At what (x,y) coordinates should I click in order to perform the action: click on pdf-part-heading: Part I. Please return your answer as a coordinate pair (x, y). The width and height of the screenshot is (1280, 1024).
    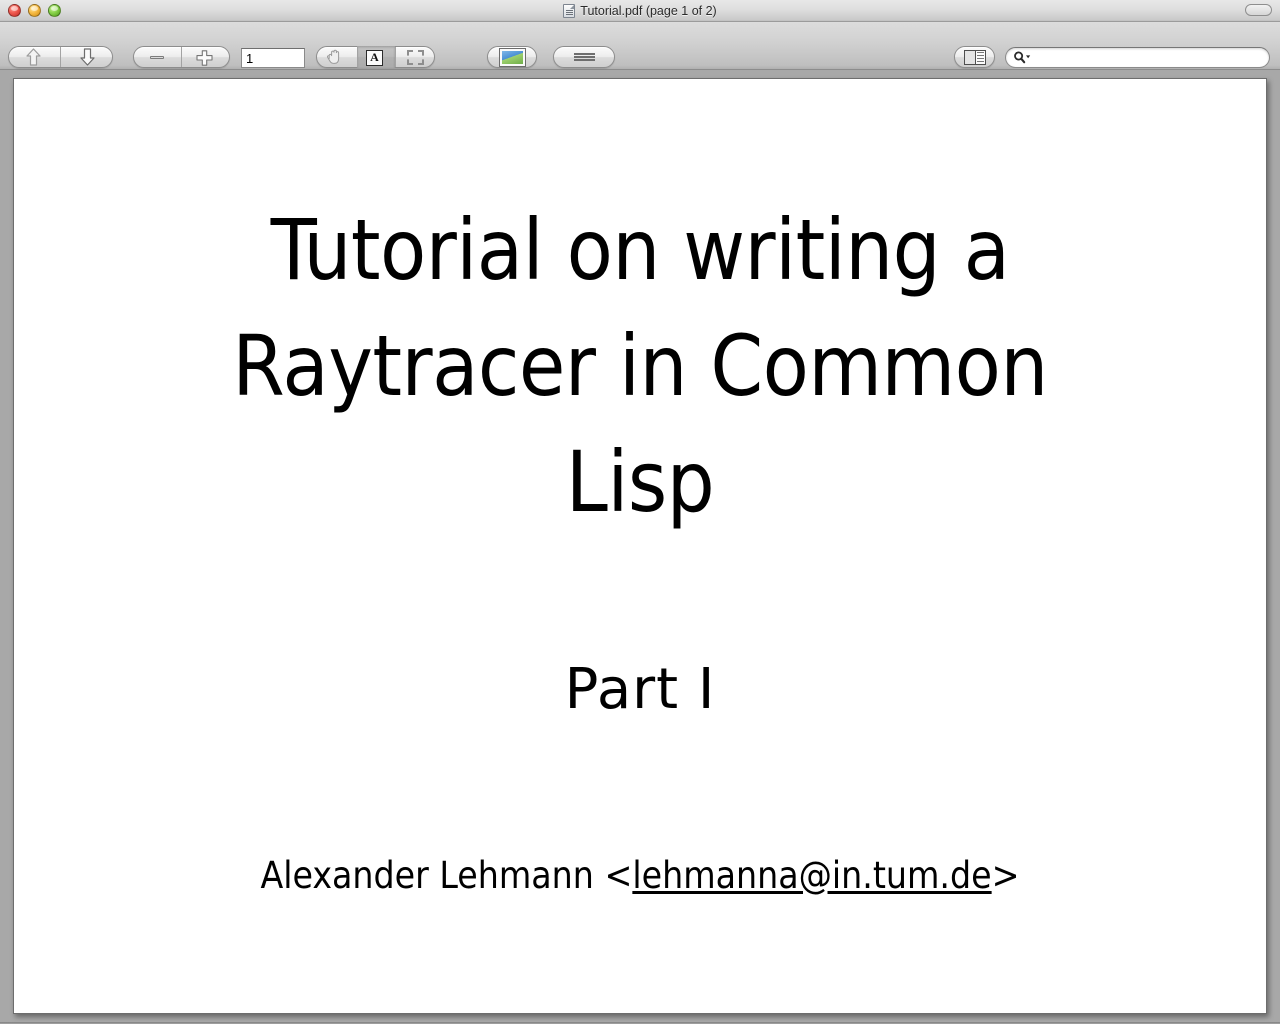
    Looking at the image, I should click on (640, 689).